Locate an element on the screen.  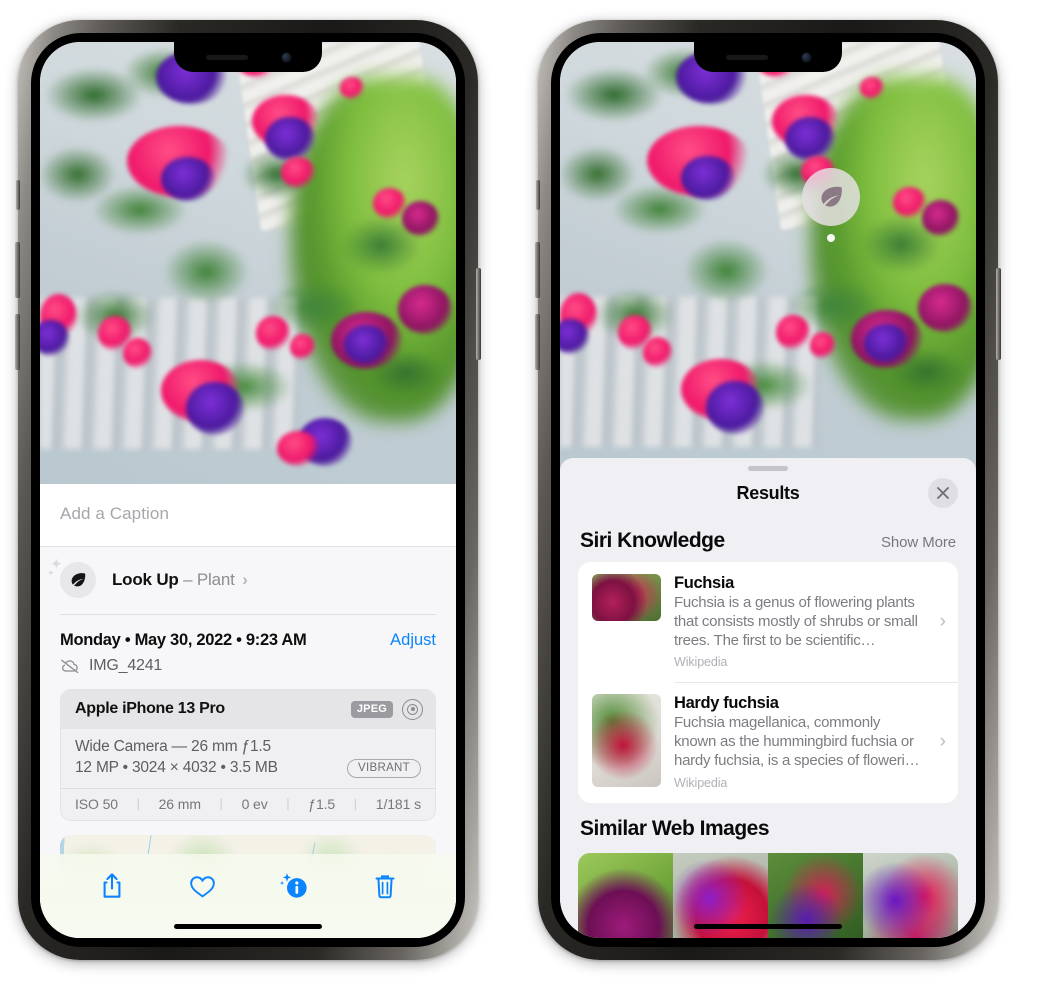
look-up-label: Look Up – Plant › is located at coordinates (180, 580).